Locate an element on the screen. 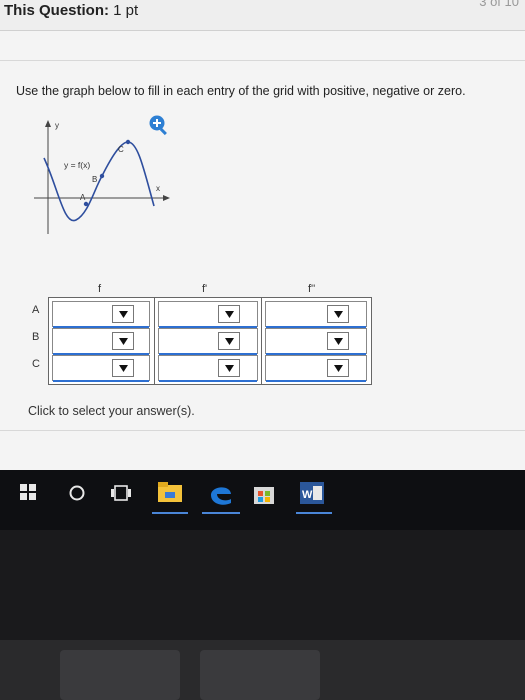  answer-cell-a-f-double-prime is located at coordinates (316, 314).